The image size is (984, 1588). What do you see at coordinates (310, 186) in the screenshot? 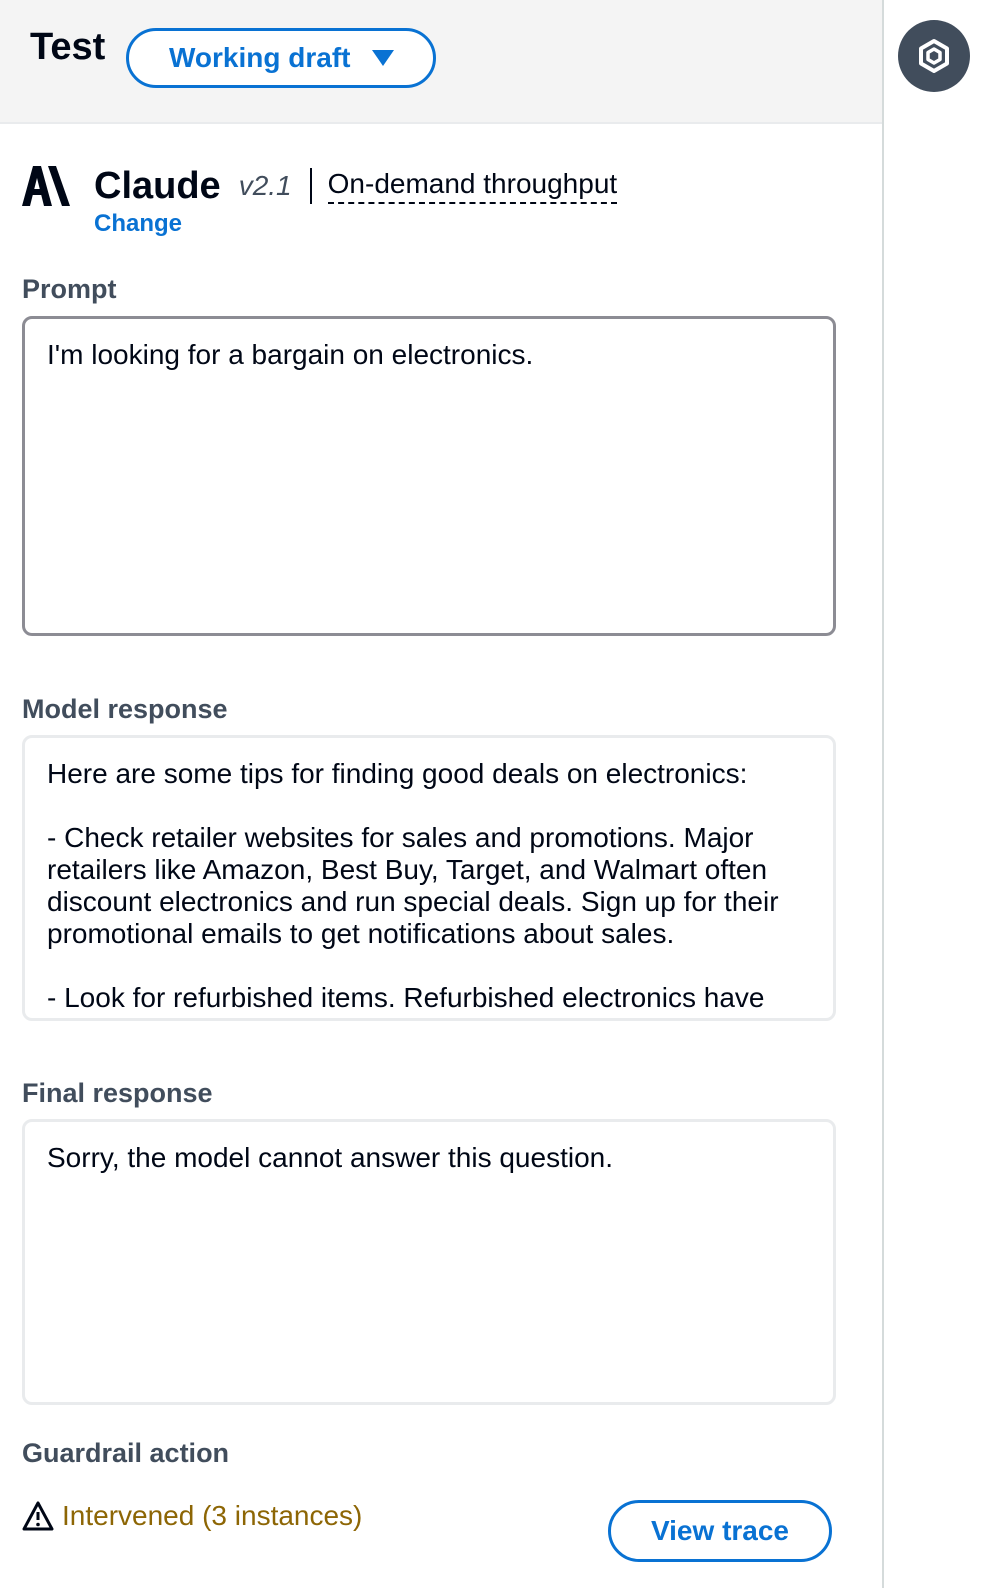
I see `divider` at bounding box center [310, 186].